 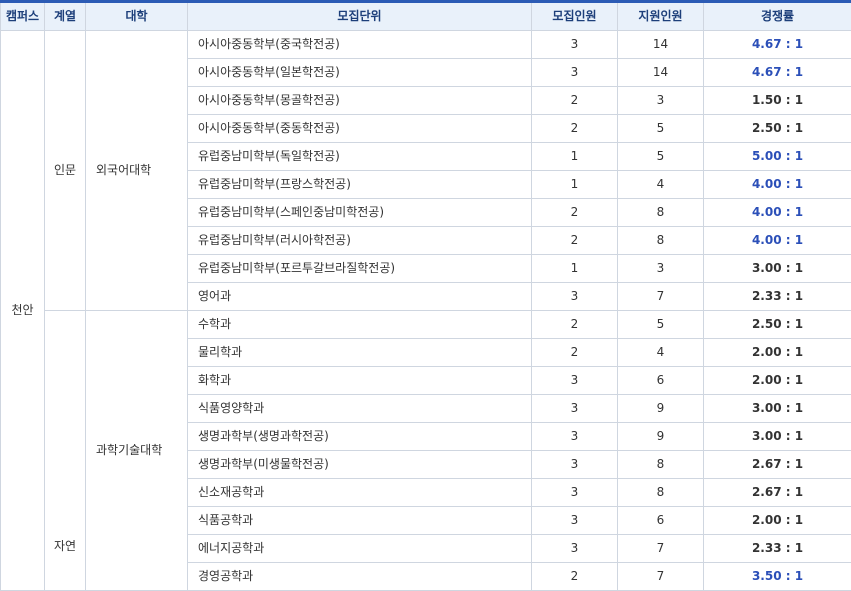 I want to click on unit-cell: 화학과, so click(x=359, y=380).